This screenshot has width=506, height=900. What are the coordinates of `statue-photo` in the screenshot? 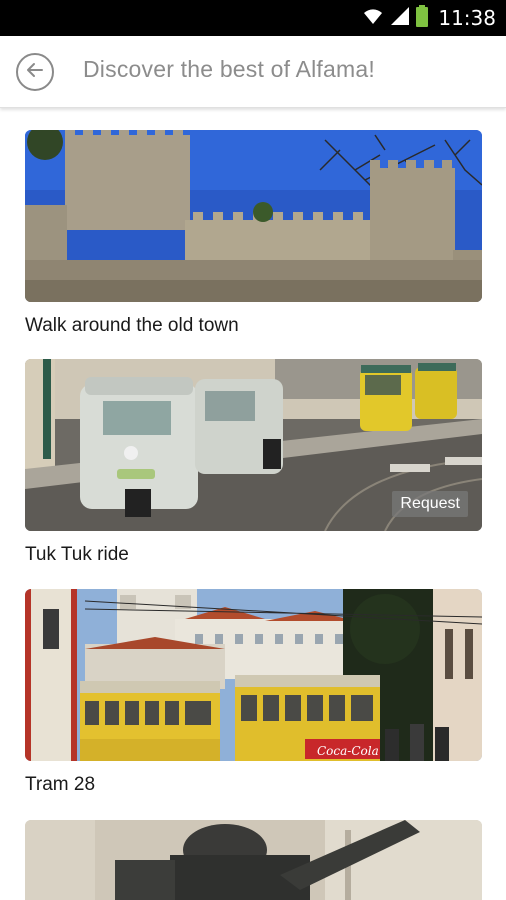 It's located at (253, 860).